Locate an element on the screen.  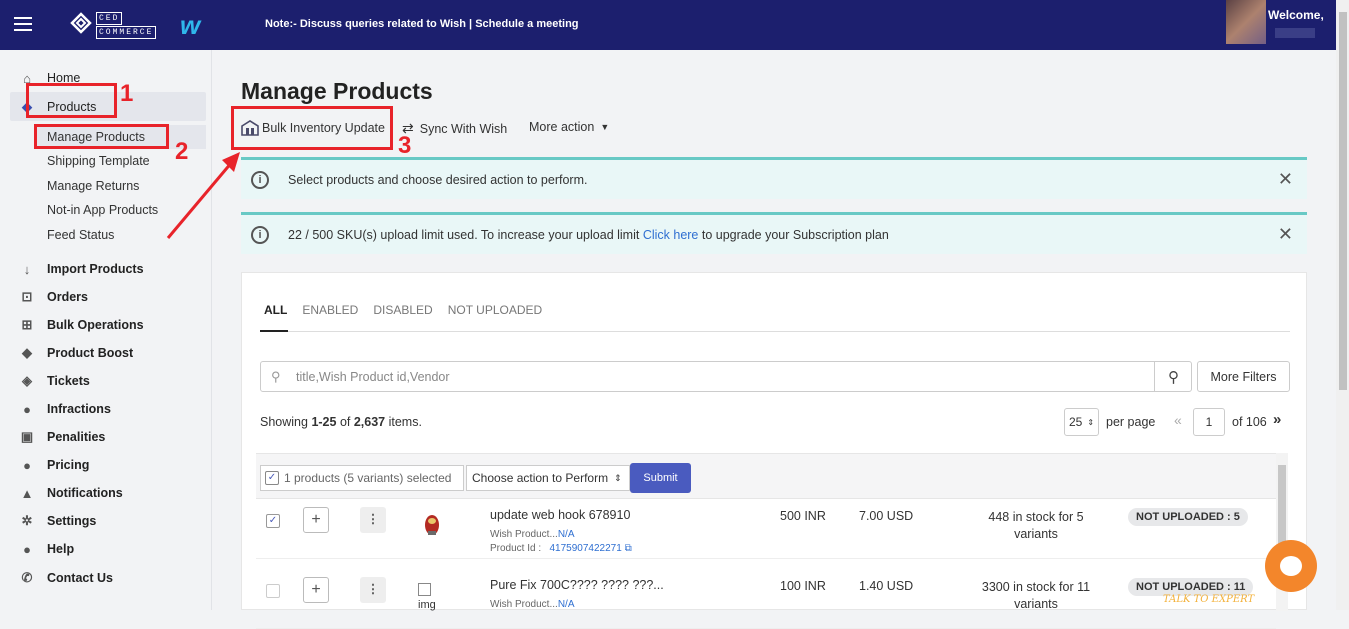
page-scrollbar is located at coordinates (1342, 305).